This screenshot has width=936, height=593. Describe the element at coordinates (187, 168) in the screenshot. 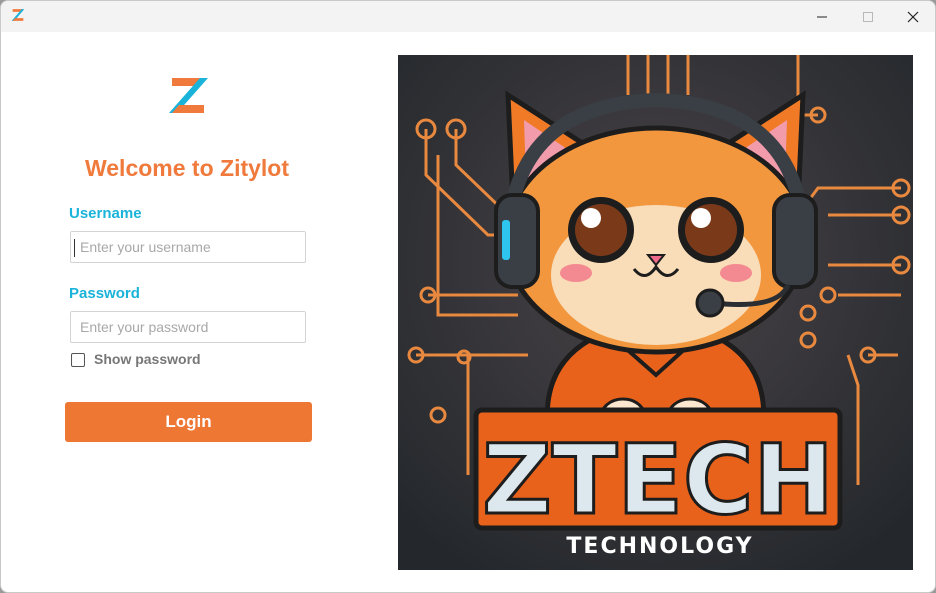

I see `welcome-title: Welcome to Zitylot` at that location.